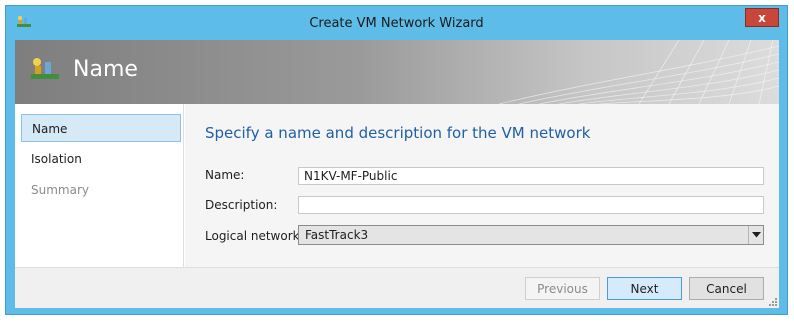  What do you see at coordinates (762, 17) in the screenshot?
I see `close-button: x` at bounding box center [762, 17].